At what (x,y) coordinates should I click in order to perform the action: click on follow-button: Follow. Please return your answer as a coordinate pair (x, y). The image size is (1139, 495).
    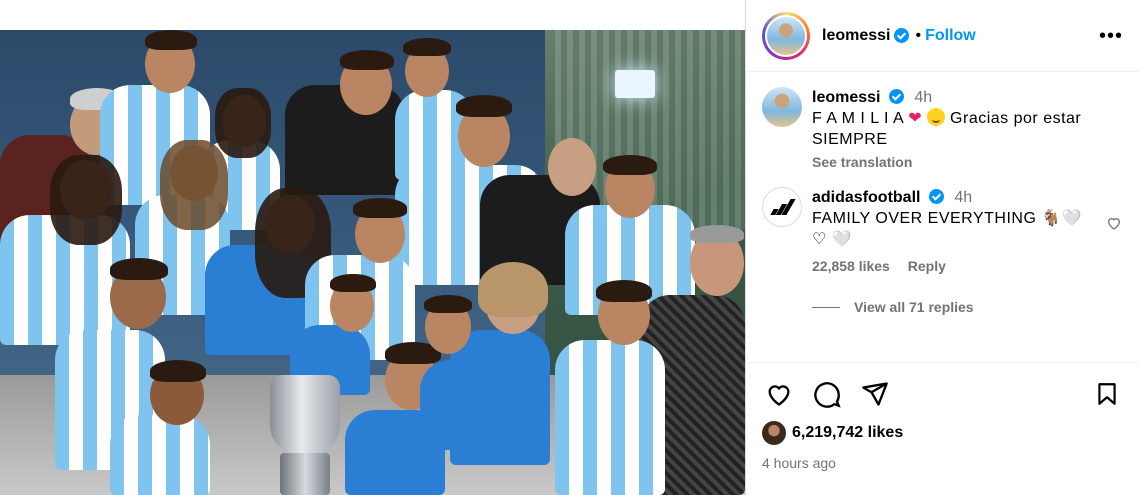
    Looking at the image, I should click on (950, 36).